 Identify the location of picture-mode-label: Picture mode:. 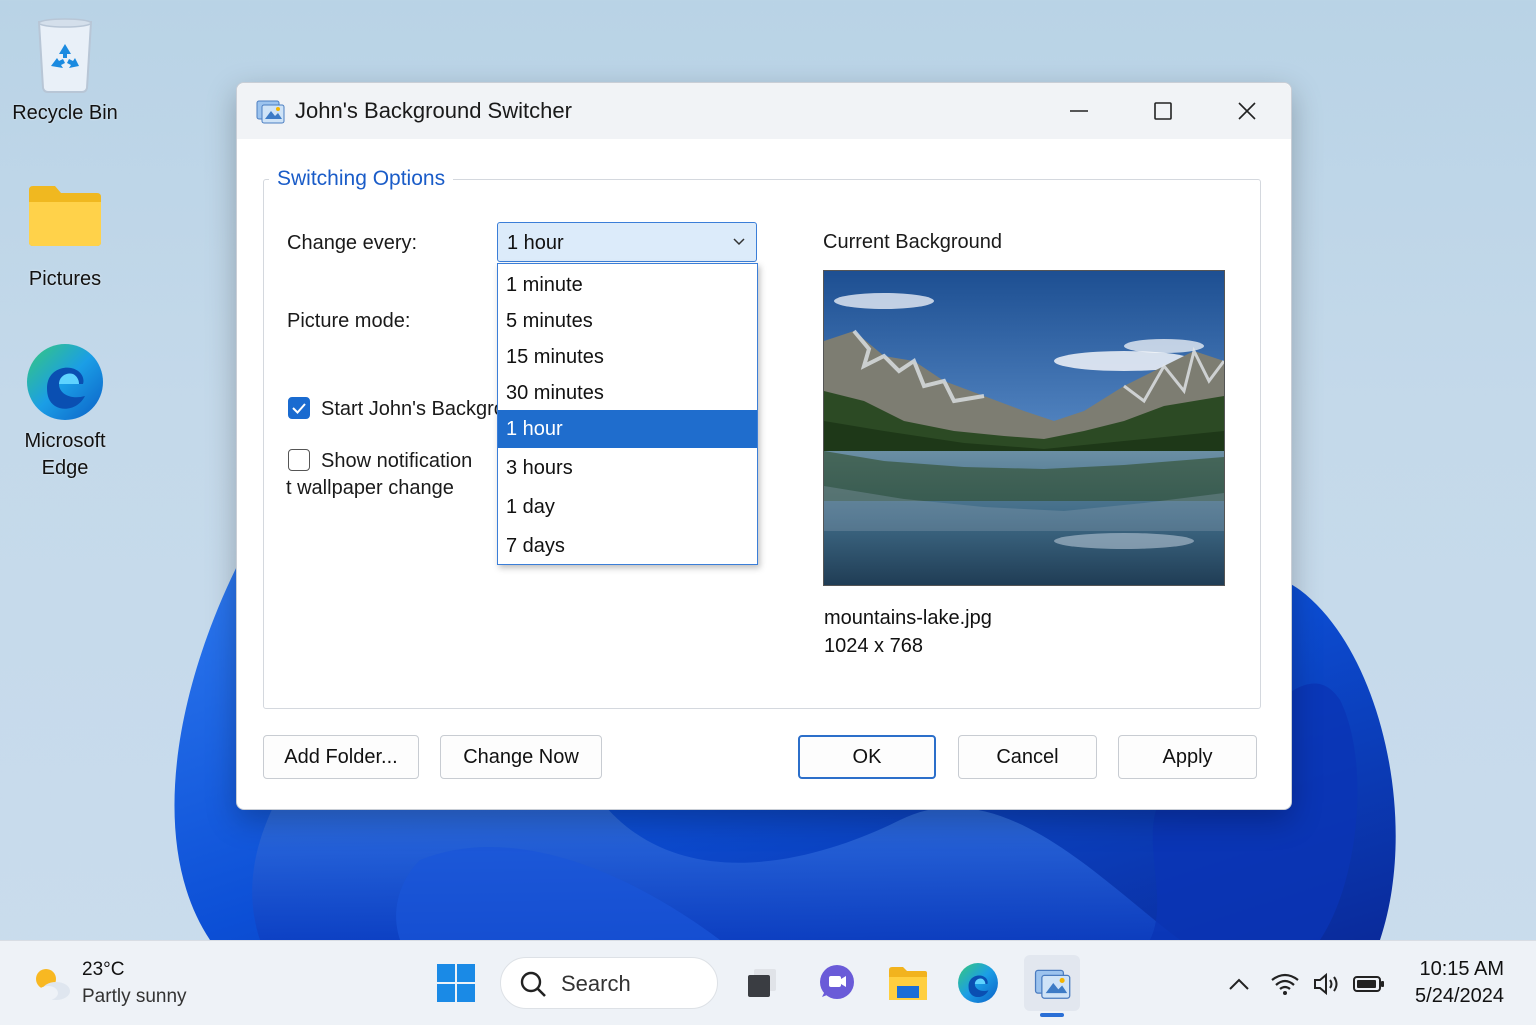
(349, 321).